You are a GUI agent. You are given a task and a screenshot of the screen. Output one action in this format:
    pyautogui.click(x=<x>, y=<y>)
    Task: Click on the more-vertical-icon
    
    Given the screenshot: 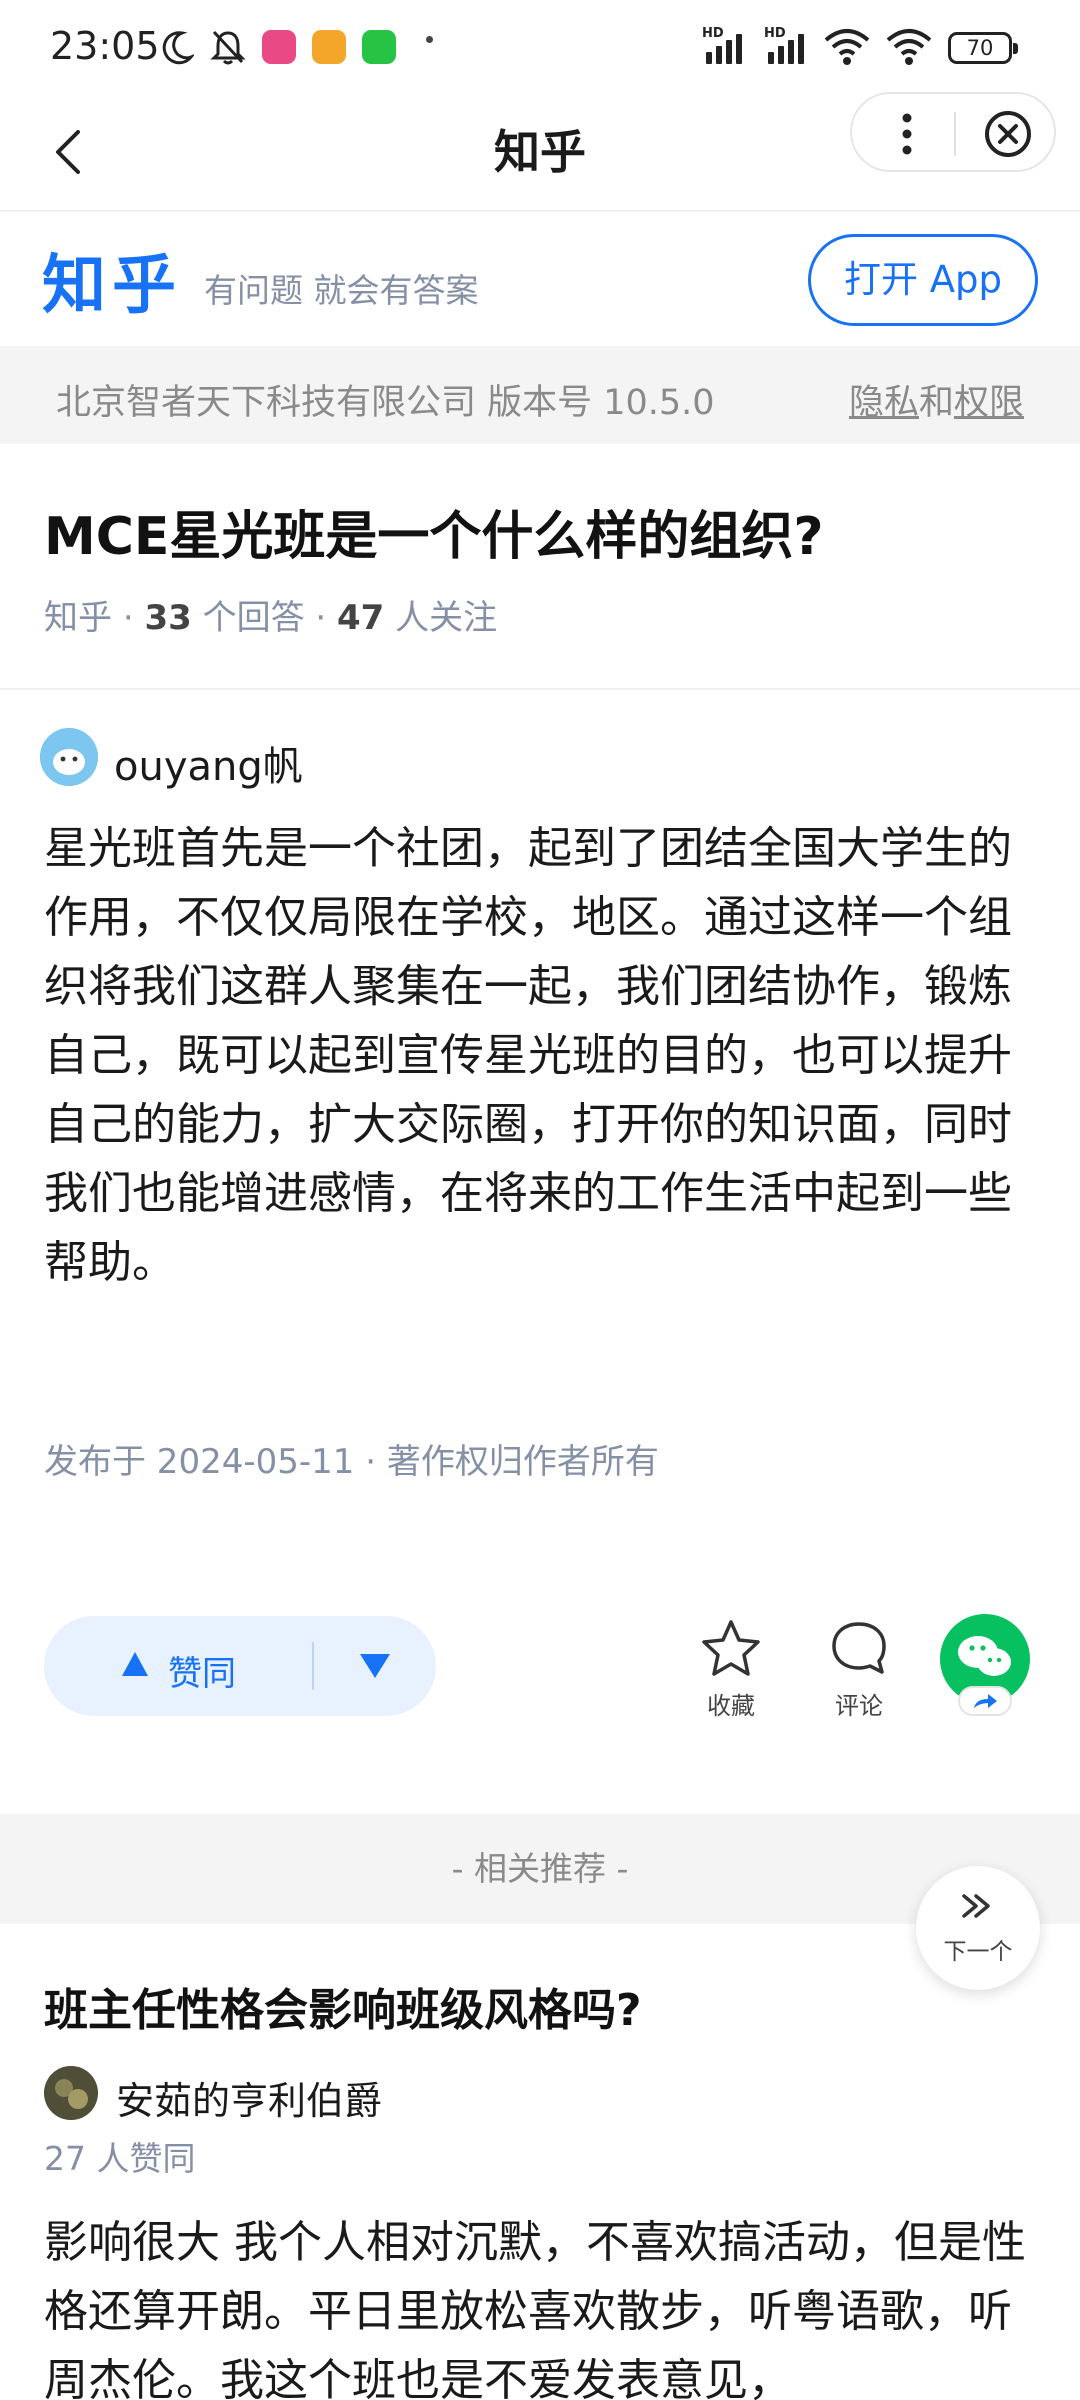 What is the action you would take?
    pyautogui.click(x=907, y=134)
    